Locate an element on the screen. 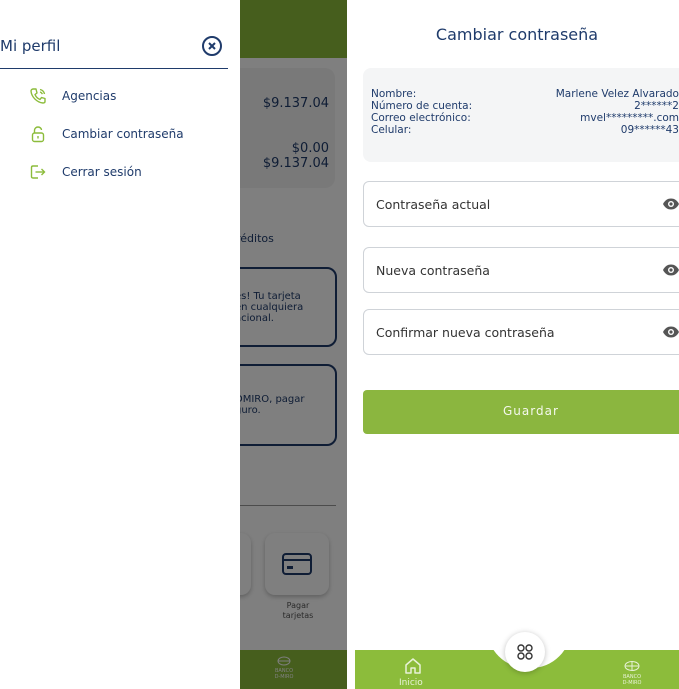 Image resolution: width=679 pixels, height=689 pixels. menu-item-cerrar-sesion: Cerrar sesión is located at coordinates (85, 172).